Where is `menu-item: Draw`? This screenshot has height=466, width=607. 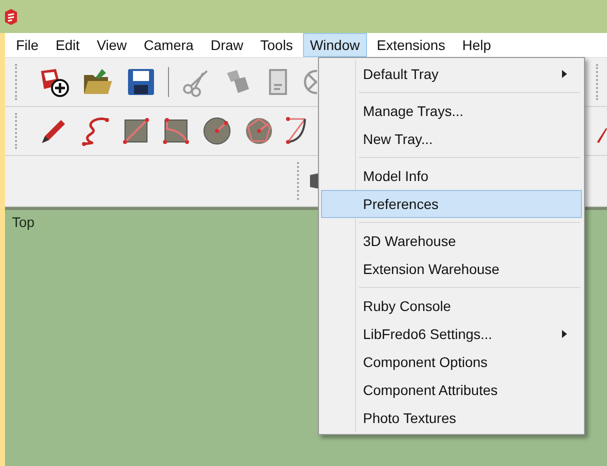 menu-item: Draw is located at coordinates (227, 45).